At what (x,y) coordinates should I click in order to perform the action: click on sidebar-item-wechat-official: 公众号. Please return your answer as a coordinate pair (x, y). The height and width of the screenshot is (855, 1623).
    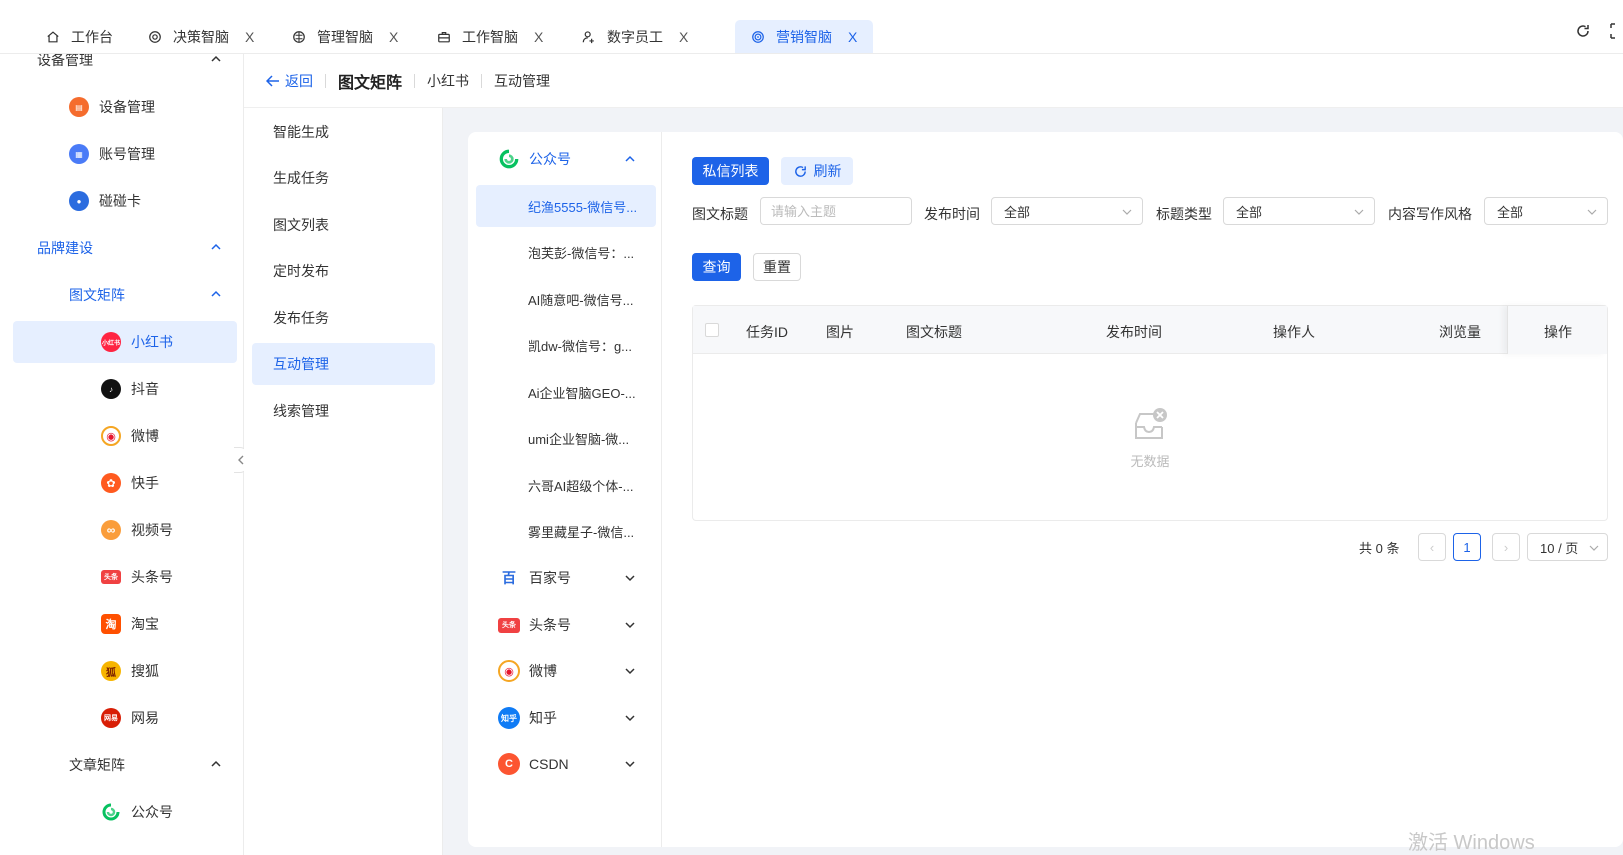
    Looking at the image, I should click on (121, 812).